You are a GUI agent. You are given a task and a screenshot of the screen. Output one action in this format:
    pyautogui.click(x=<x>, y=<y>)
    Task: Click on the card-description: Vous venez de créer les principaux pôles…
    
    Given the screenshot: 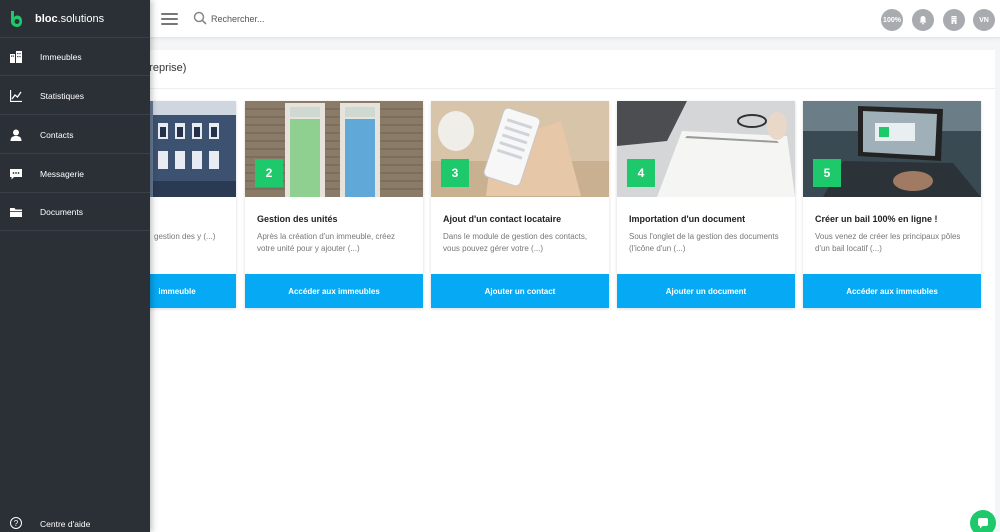 What is the action you would take?
    pyautogui.click(x=888, y=242)
    